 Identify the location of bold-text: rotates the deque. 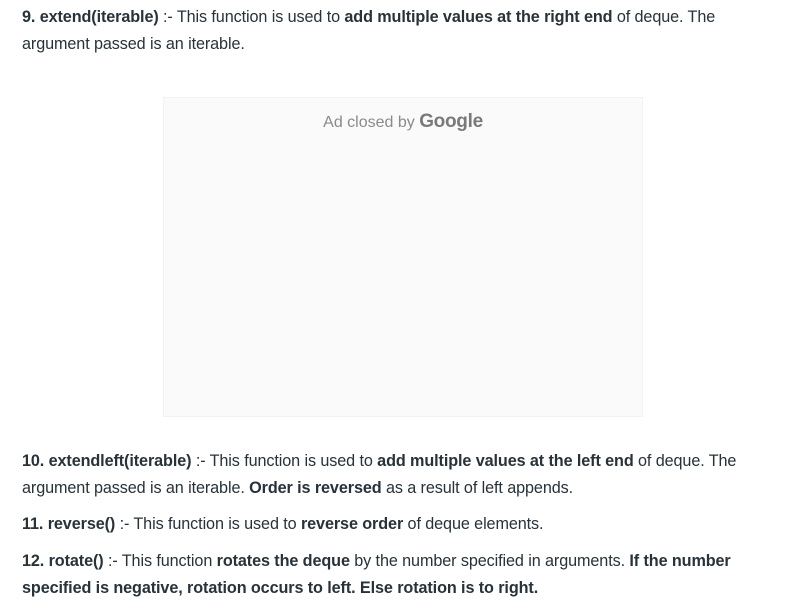
(283, 561).